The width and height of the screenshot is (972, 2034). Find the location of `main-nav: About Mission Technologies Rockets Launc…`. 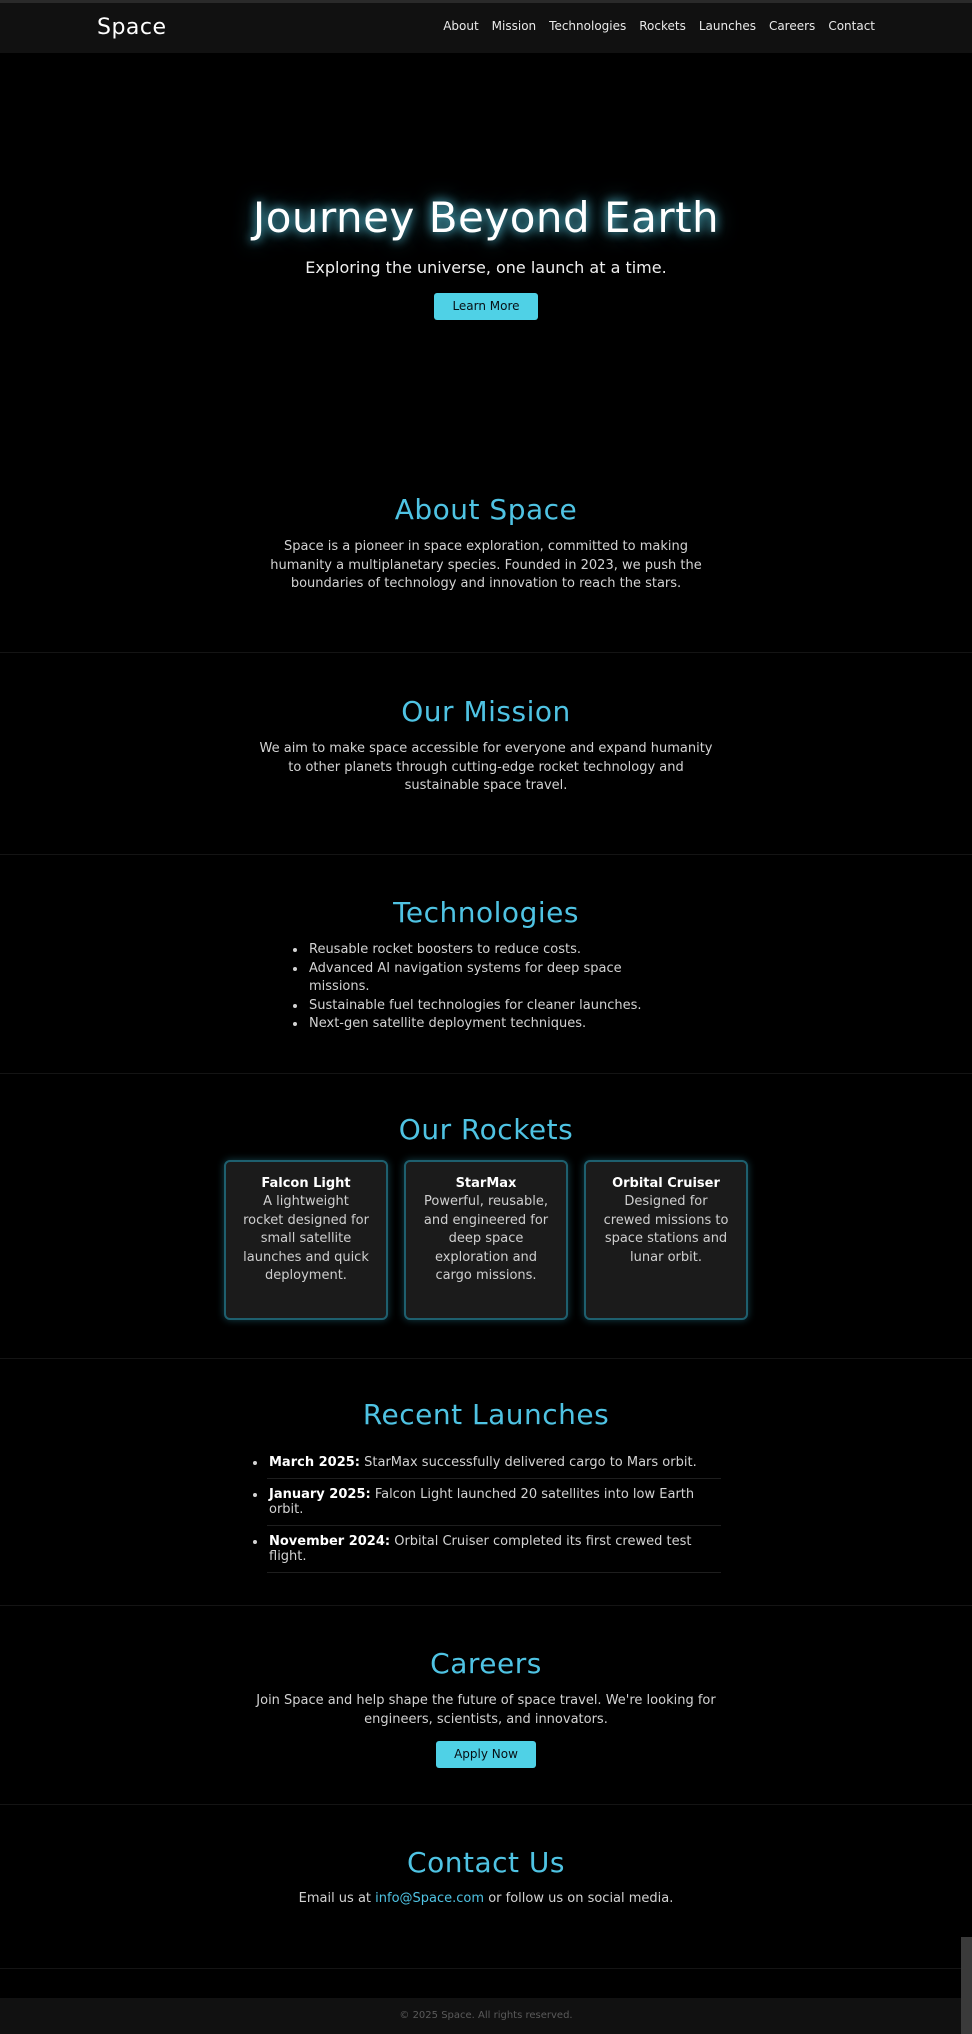

main-nav: About Mission Technologies Rockets Launc… is located at coordinates (659, 26).